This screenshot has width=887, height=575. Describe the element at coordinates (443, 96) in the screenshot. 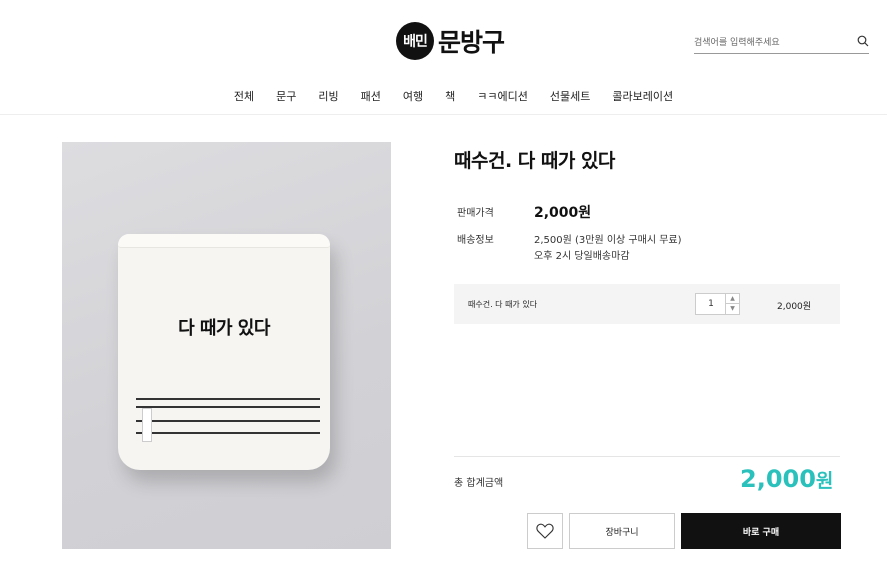

I see `category-nav: 전체 문구 리빙 패션 여행 책 ㅋㅋ에디션 선물세트 콜라보레이션` at that location.